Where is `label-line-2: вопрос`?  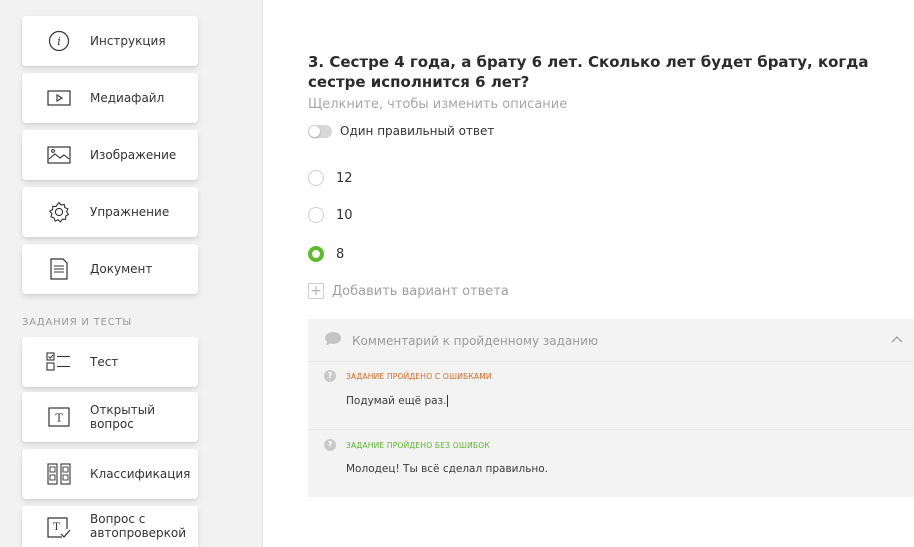 label-line-2: вопрос is located at coordinates (112, 424).